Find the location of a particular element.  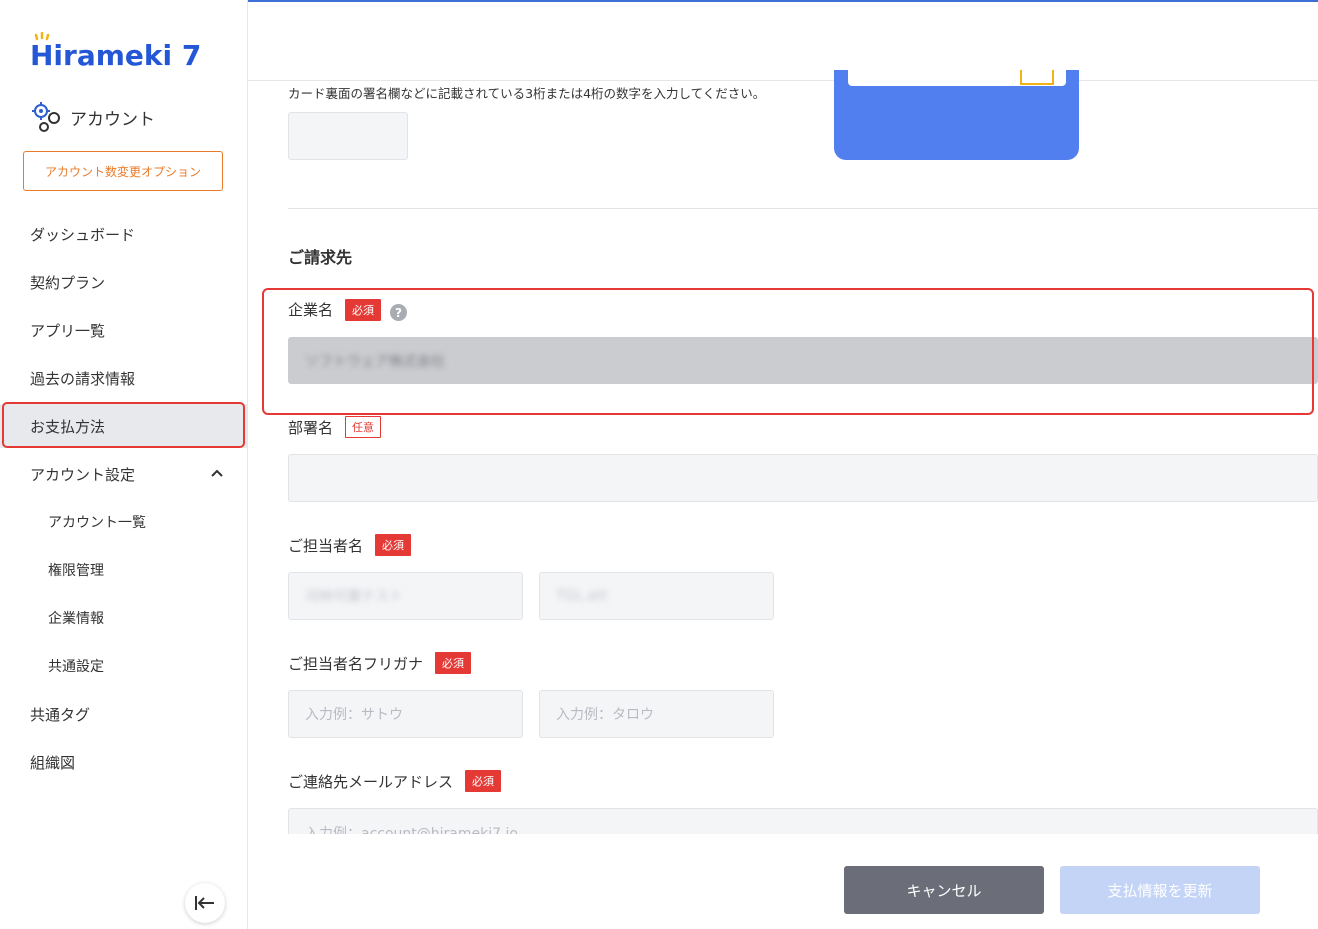

contact-first-name-input: TGL.att is located at coordinates (656, 596).